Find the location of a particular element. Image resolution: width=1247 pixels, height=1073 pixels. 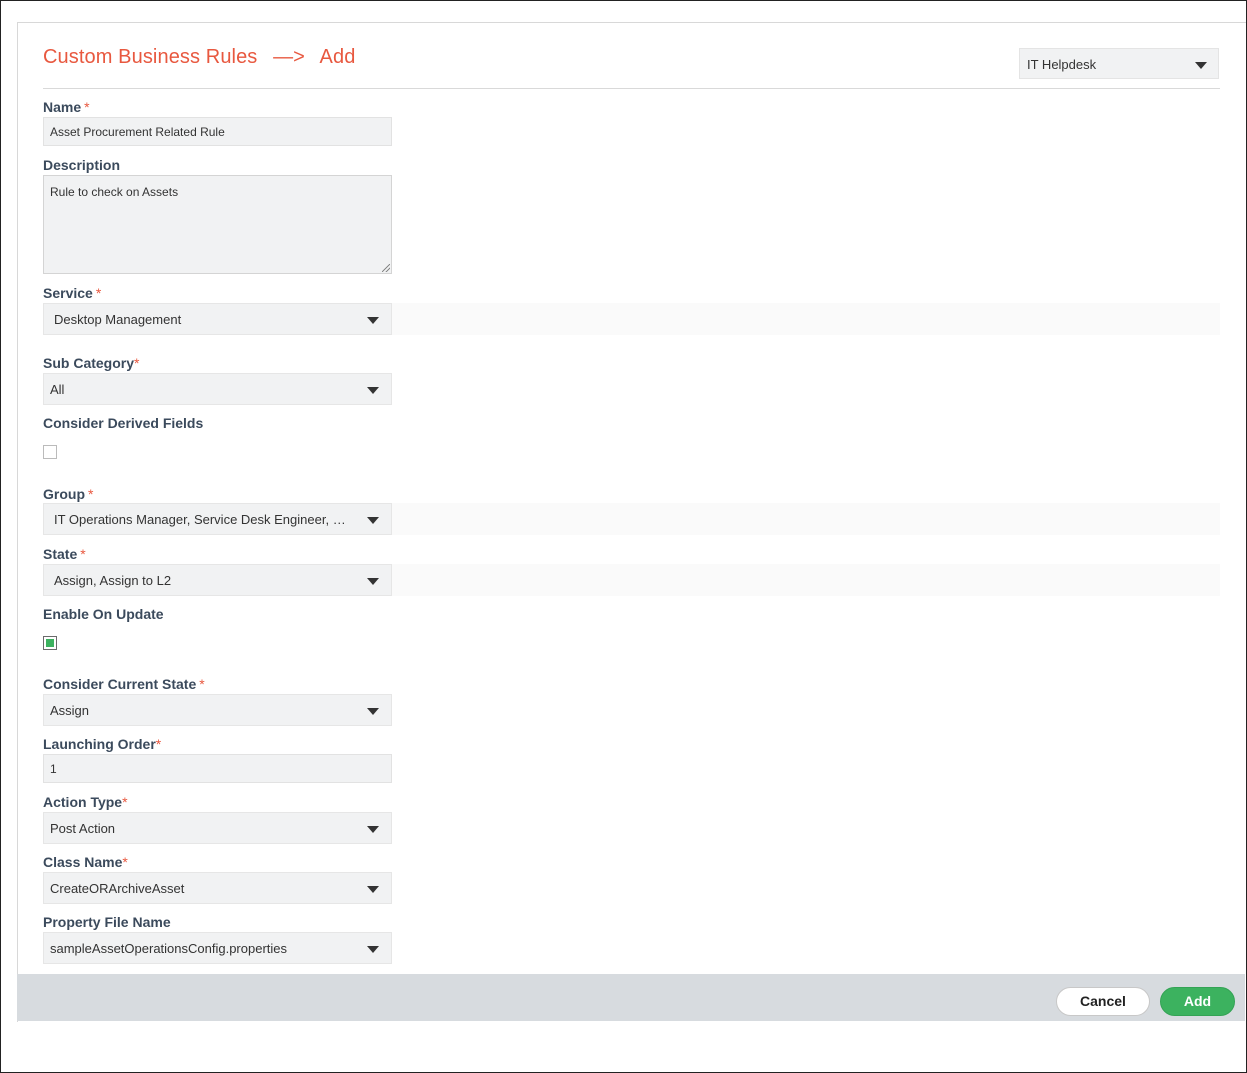

group-label: Group * is located at coordinates (68, 494).